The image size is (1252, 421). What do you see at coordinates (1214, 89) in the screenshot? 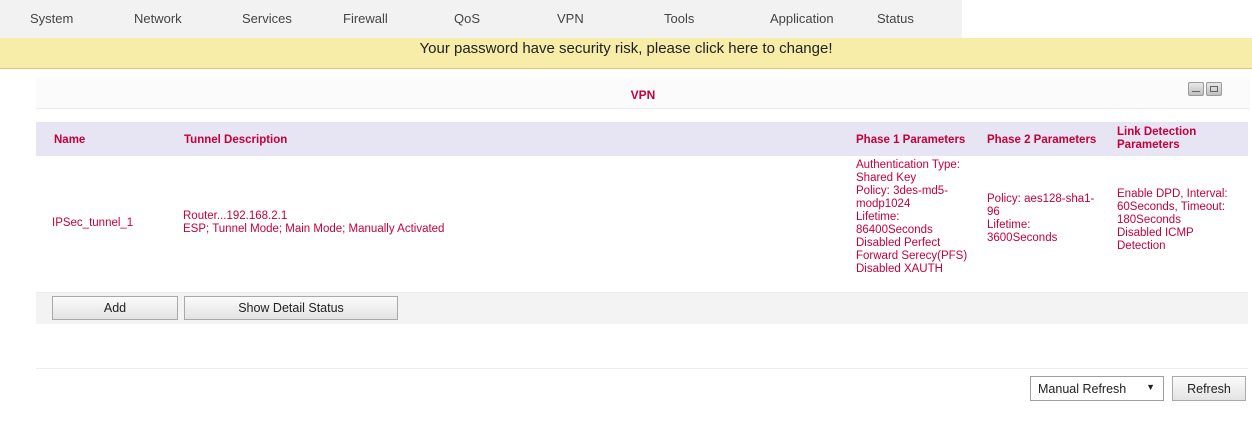
I see `maximize-icon` at bounding box center [1214, 89].